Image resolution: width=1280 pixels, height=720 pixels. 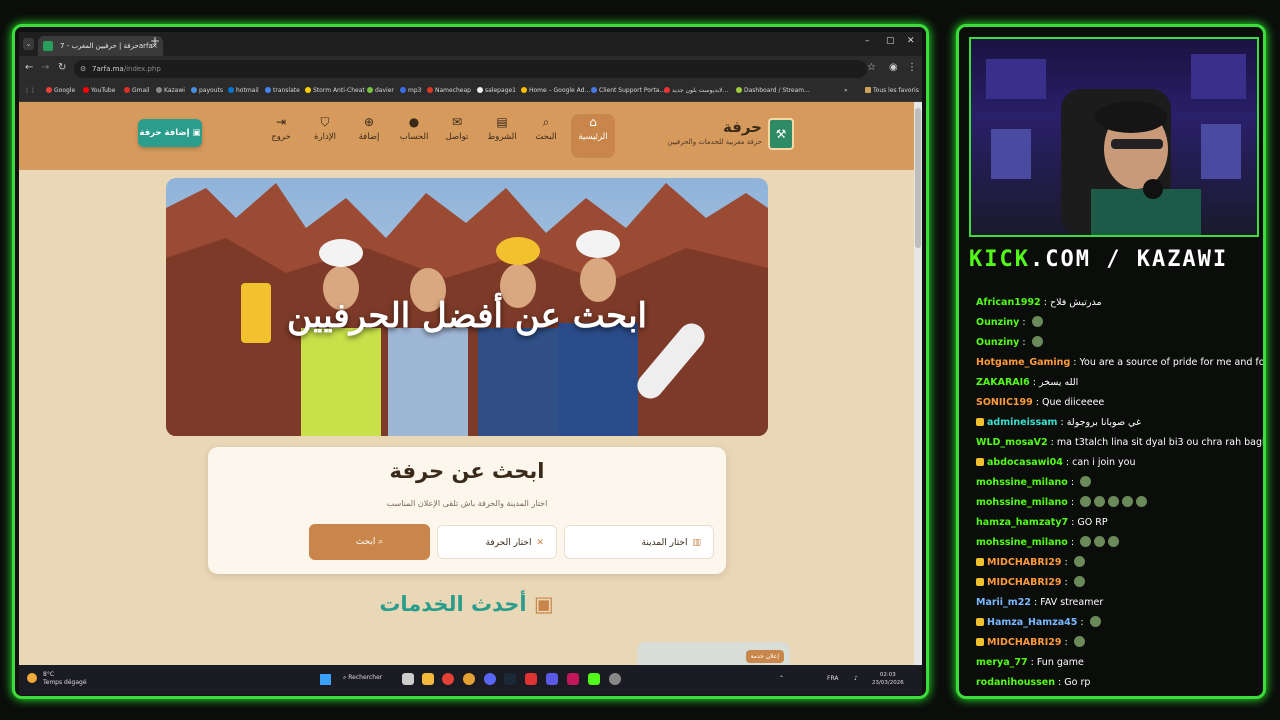 I want to click on tab-active: ‏حرفة | حرفيين المغرب - 7arfa ×, so click(x=100, y=46).